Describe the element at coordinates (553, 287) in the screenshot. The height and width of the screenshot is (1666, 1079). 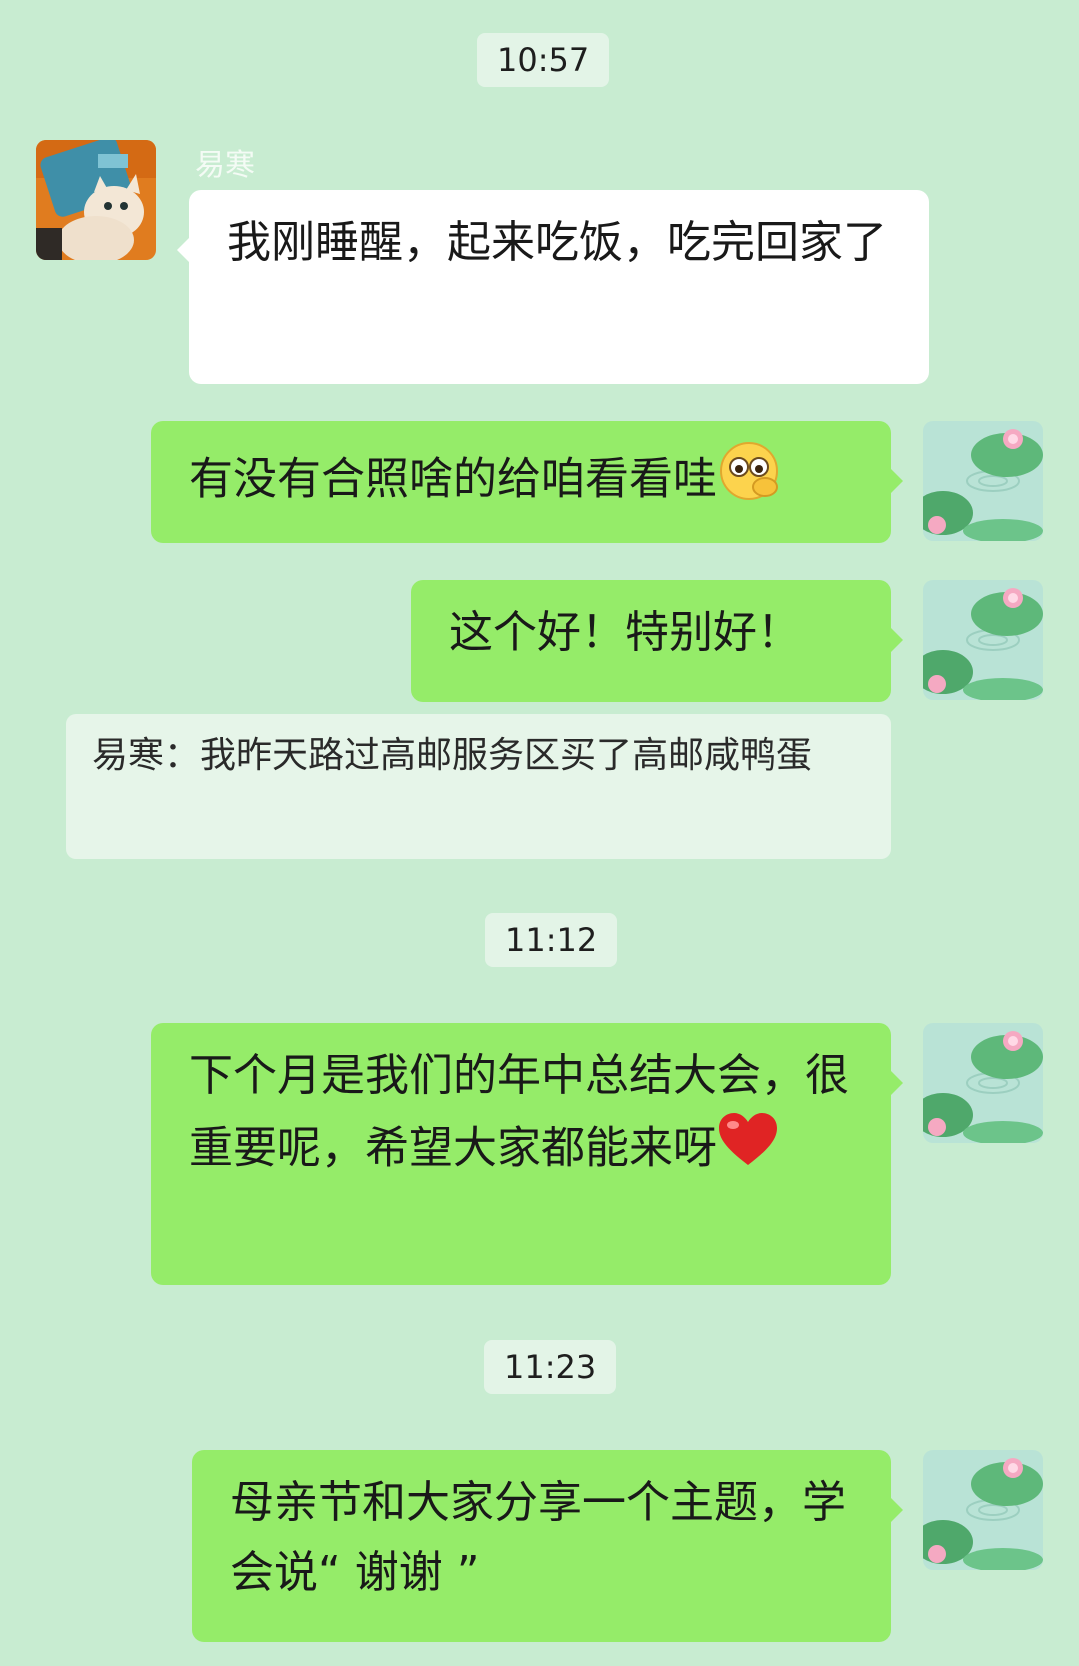
I see `message-bubble: 我刚睡醒，起来吃饭，吃完回家了` at that location.